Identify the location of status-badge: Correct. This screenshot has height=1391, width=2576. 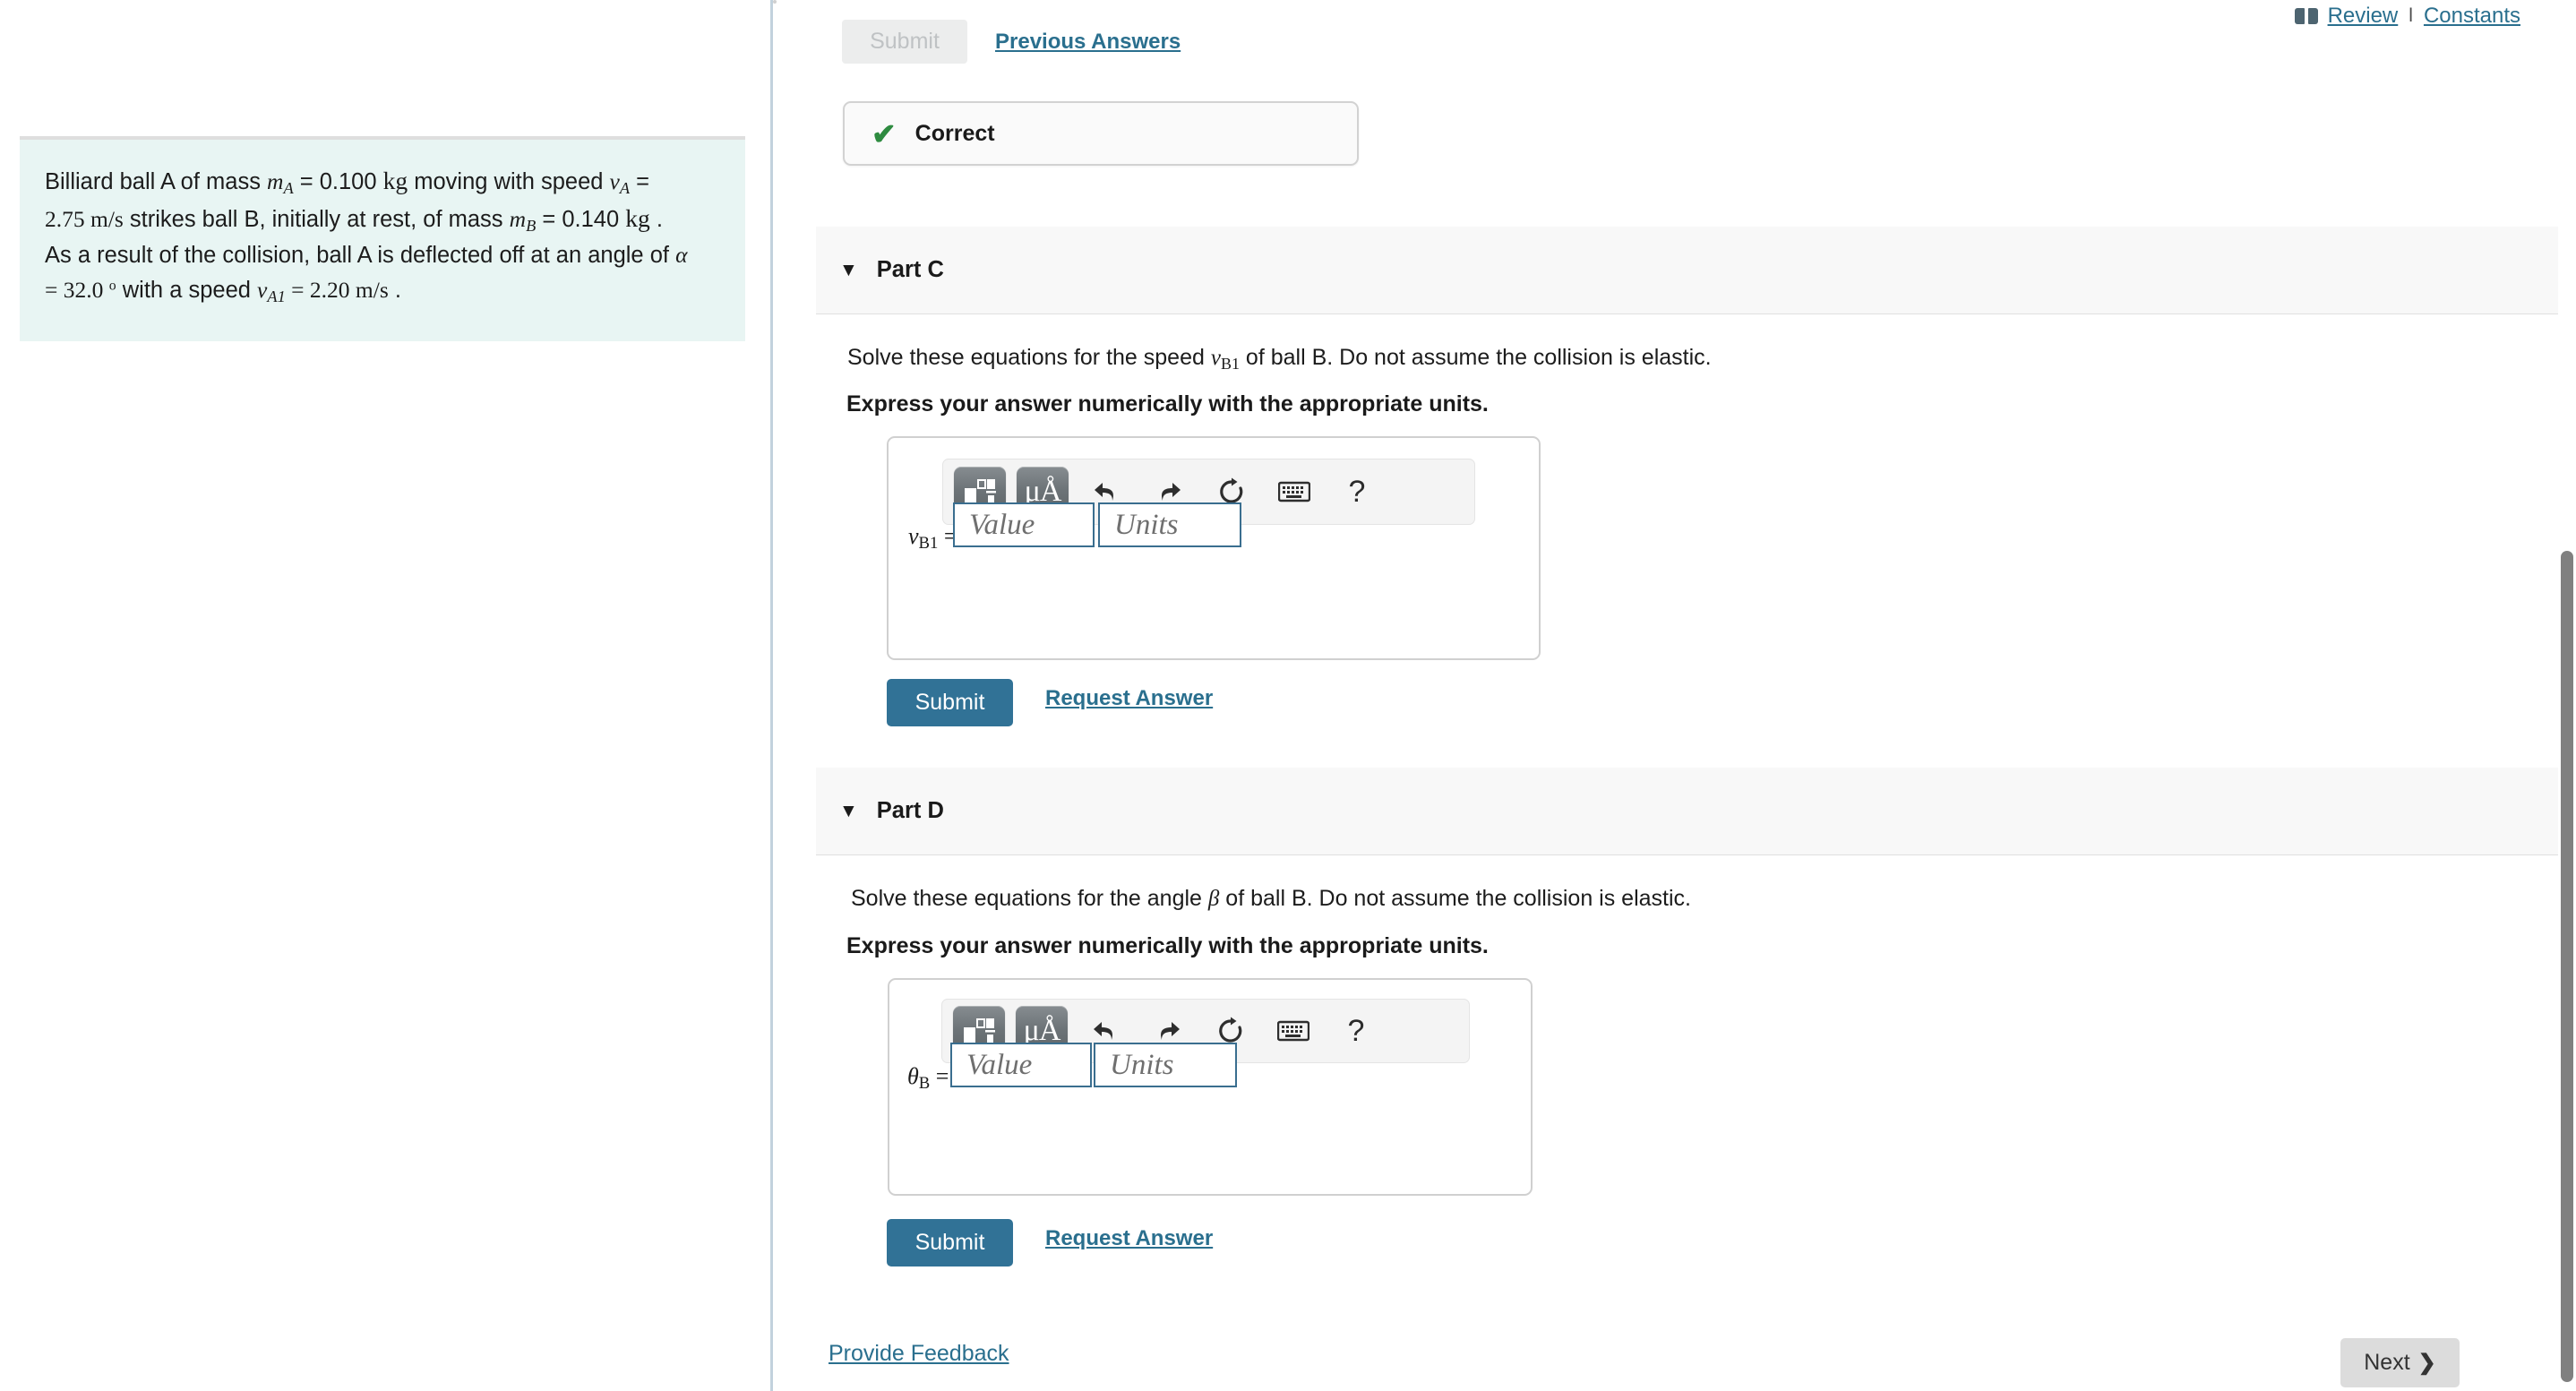
(954, 133).